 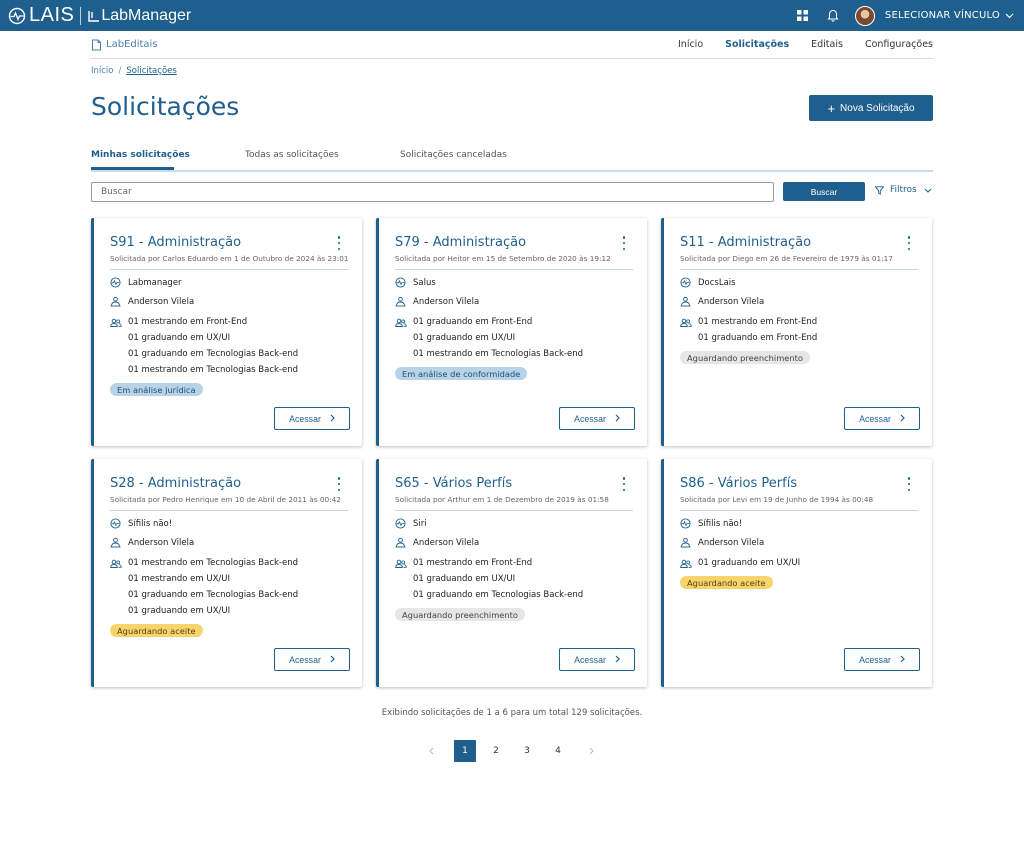 What do you see at coordinates (140, 155) in the screenshot?
I see `tab-minhas-solicitacoes: Minhas solicitações` at bounding box center [140, 155].